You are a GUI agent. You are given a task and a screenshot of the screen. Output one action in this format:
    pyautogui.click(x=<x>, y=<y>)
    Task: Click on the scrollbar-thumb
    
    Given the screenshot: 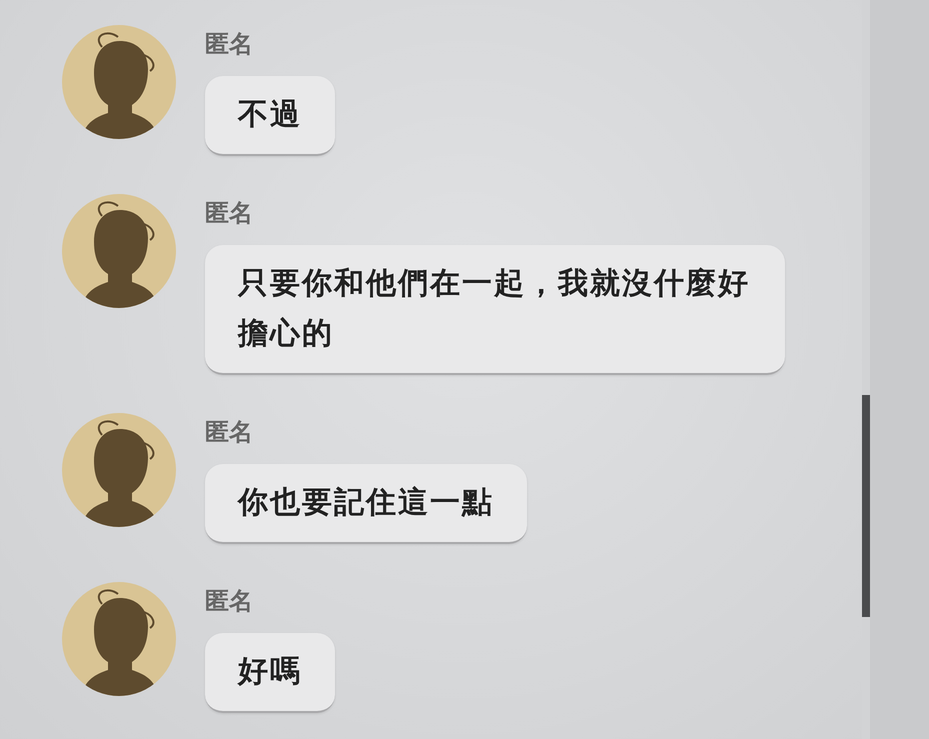 What is the action you would take?
    pyautogui.click(x=866, y=506)
    